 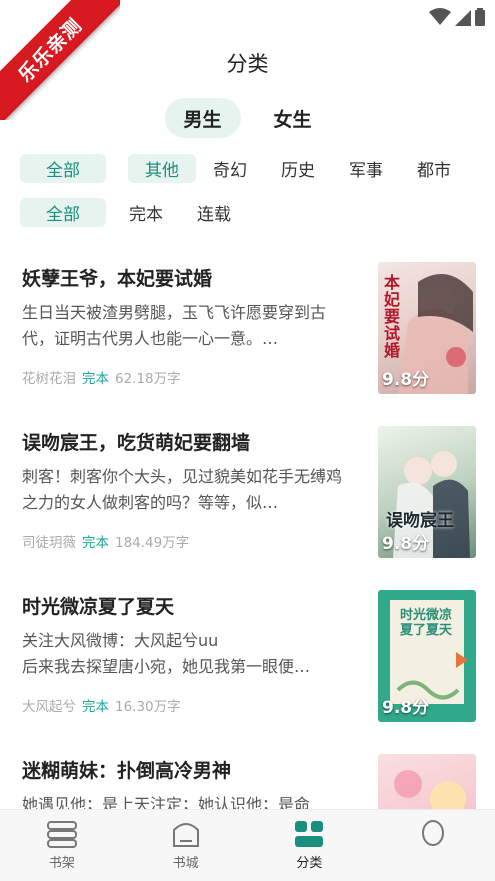 I want to click on book-title: 时光微凉夏了夏天, so click(x=98, y=607).